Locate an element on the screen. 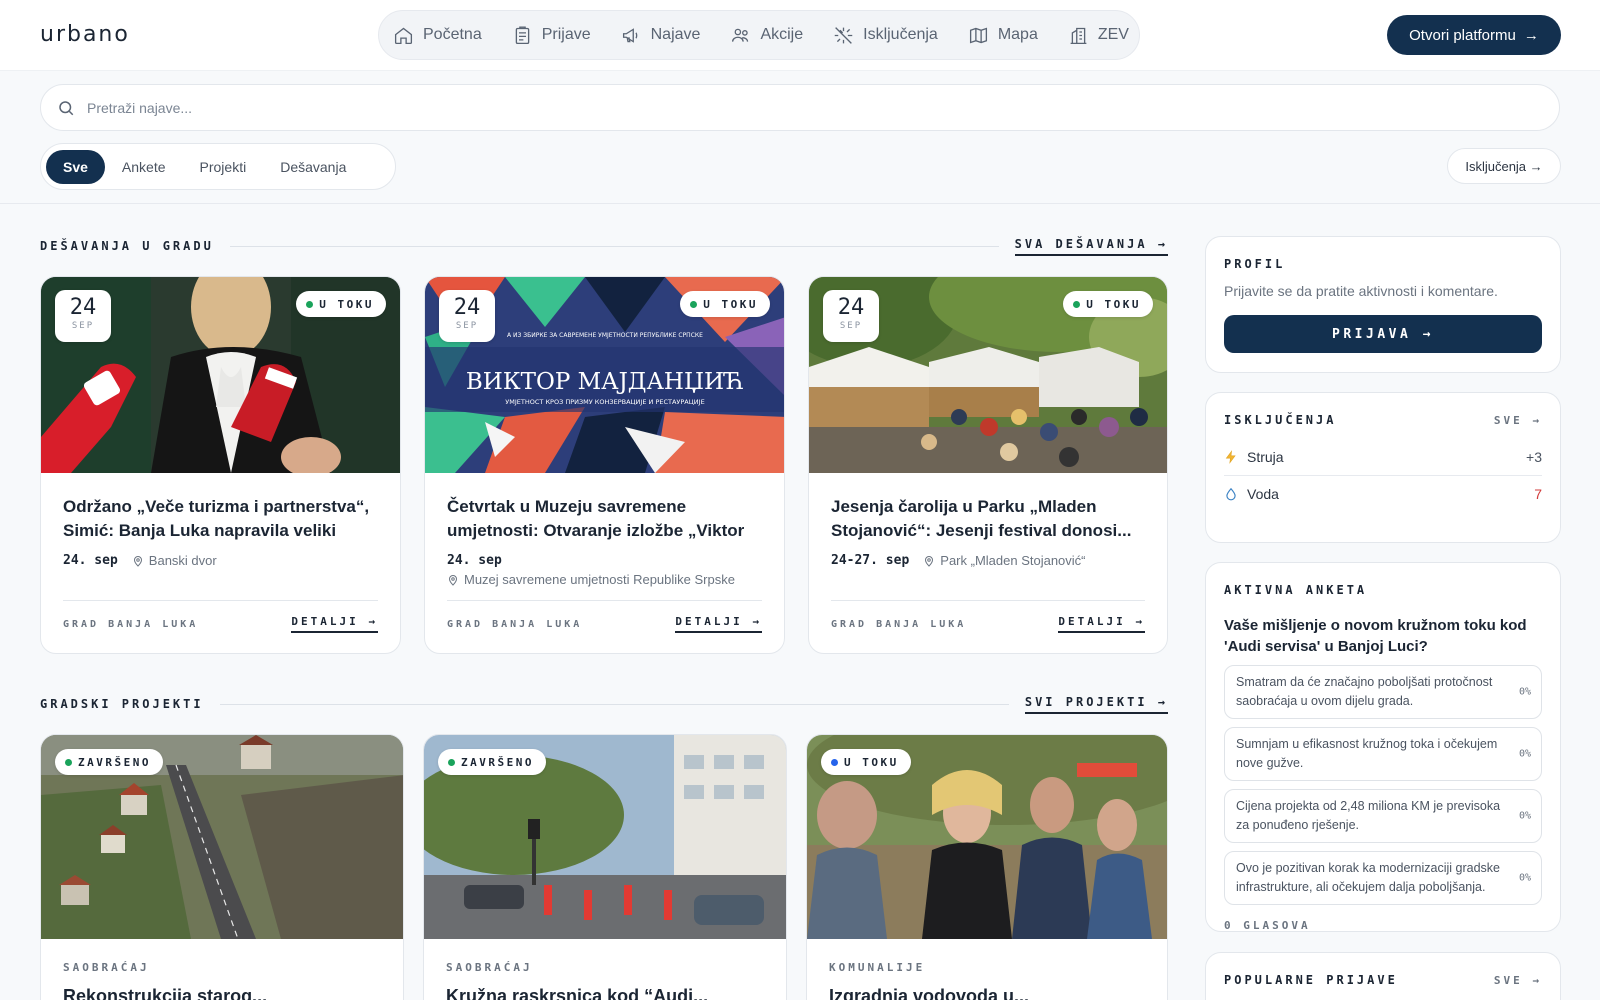 The image size is (1600, 1000). search-input is located at coordinates (787, 107).